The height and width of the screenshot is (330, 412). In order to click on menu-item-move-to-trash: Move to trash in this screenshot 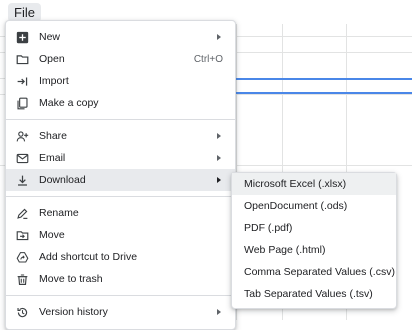, I will do `click(120, 279)`.